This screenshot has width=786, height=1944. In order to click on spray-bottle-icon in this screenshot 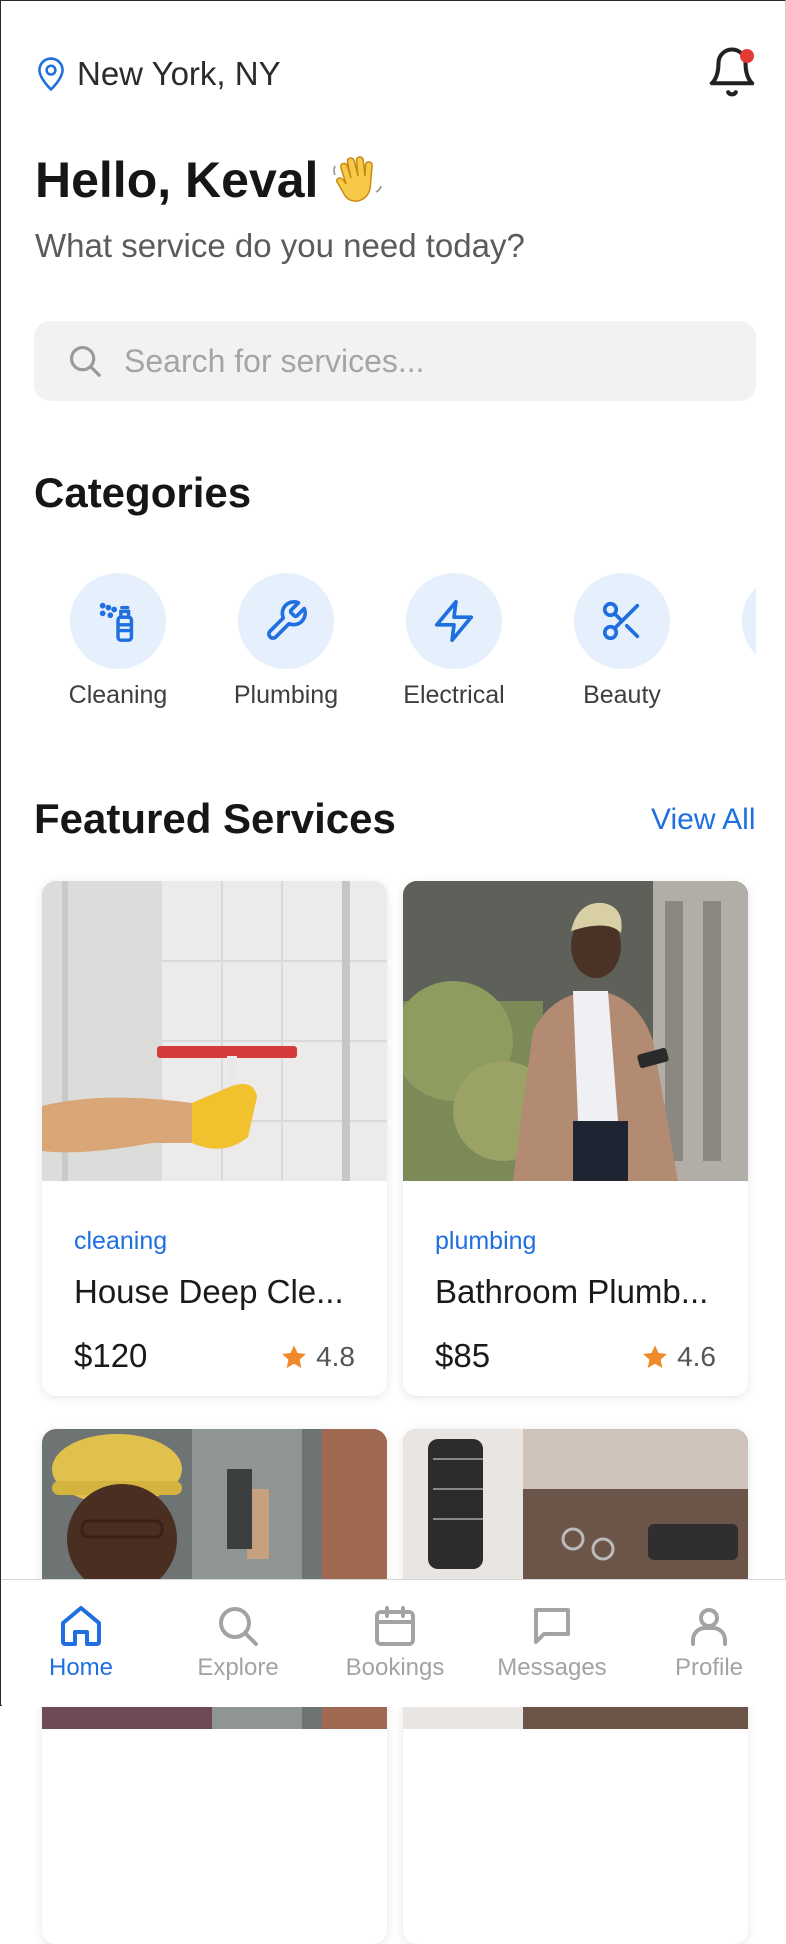, I will do `click(116, 622)`.